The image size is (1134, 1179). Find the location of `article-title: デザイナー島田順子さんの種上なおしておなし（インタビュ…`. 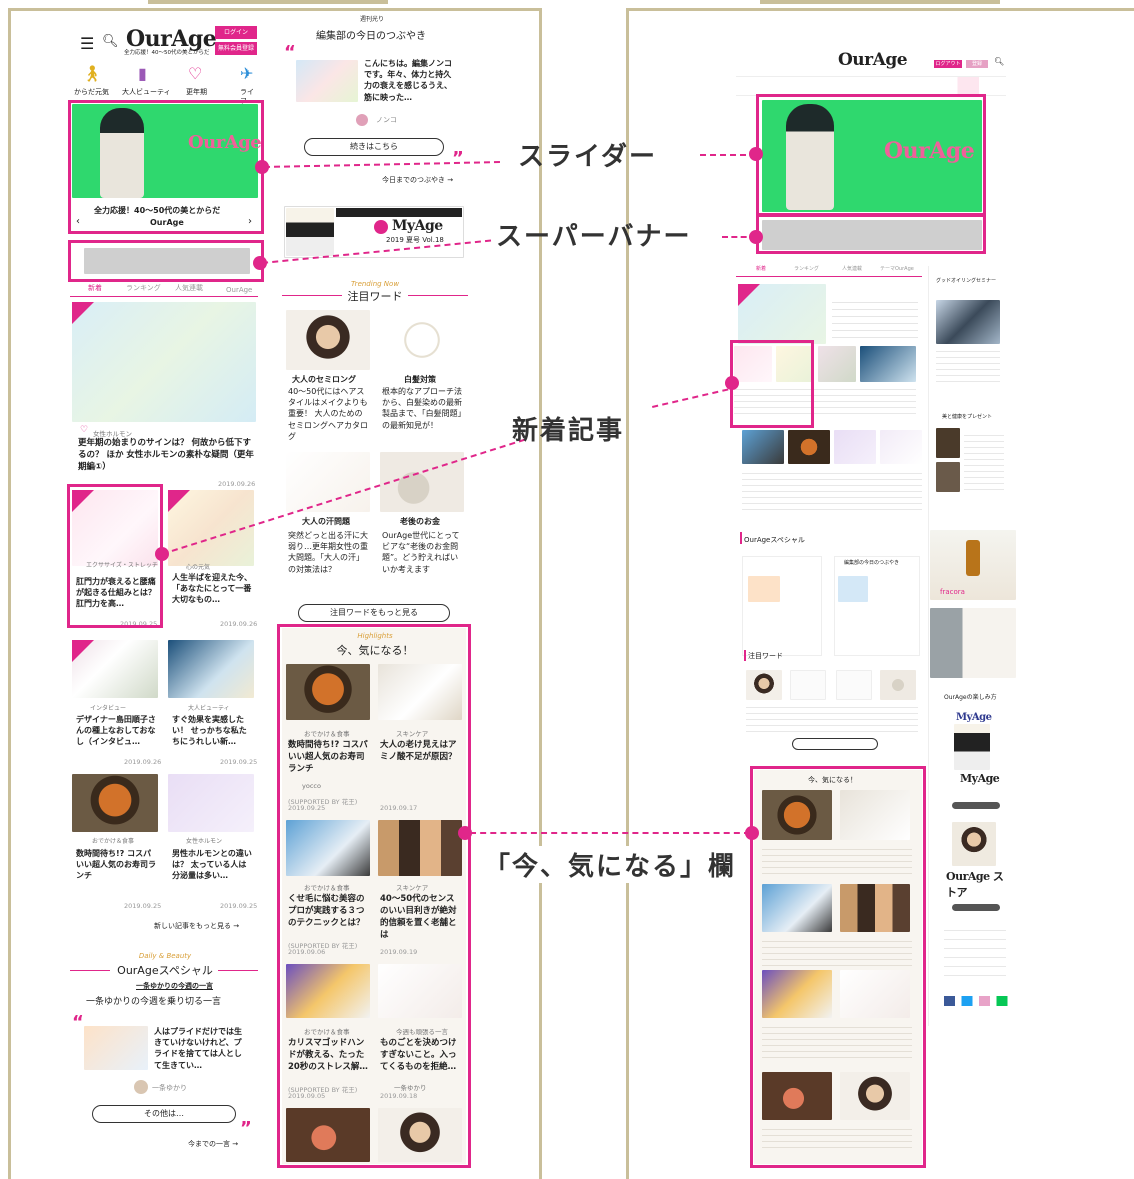

article-title: デザイナー島田順子さんの種上なおしておなし（インタビュ… is located at coordinates (117, 731).